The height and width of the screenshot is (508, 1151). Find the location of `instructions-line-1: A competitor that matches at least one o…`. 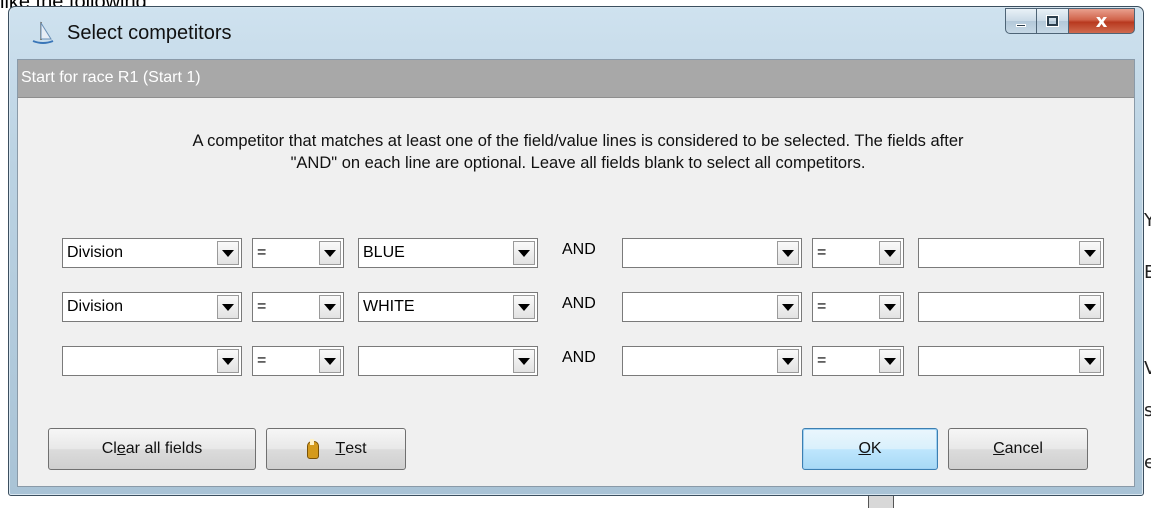

instructions-line-1: A competitor that matches at least one o… is located at coordinates (578, 141).